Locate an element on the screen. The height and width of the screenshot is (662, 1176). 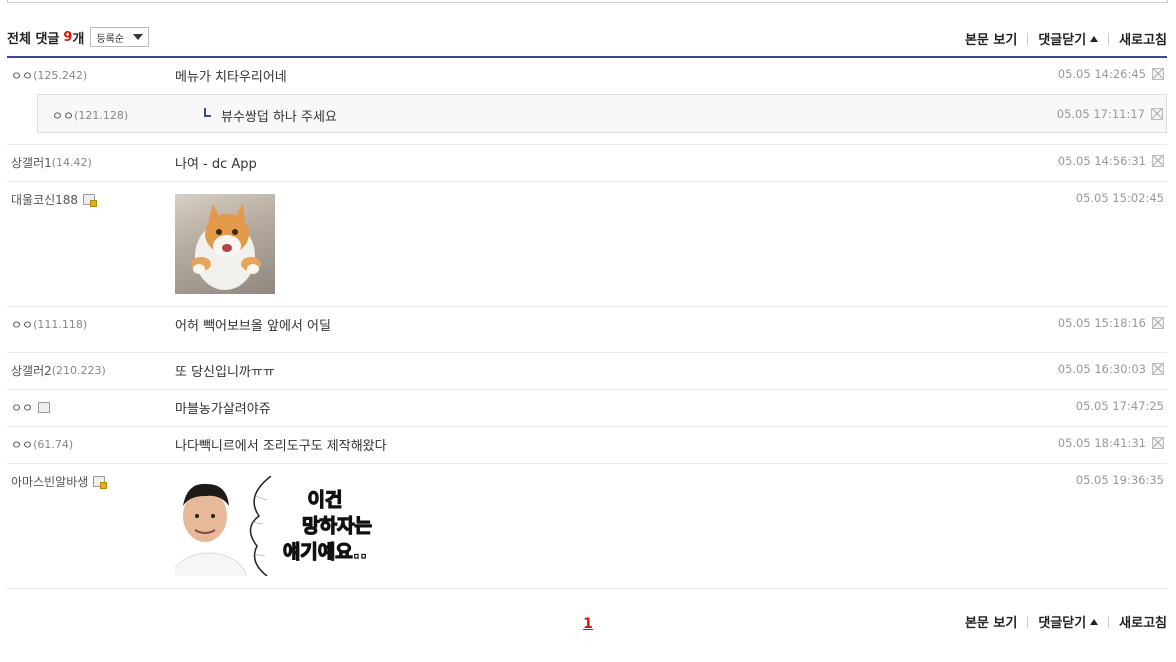
nick-text: 대울코신188 is located at coordinates (45, 200).